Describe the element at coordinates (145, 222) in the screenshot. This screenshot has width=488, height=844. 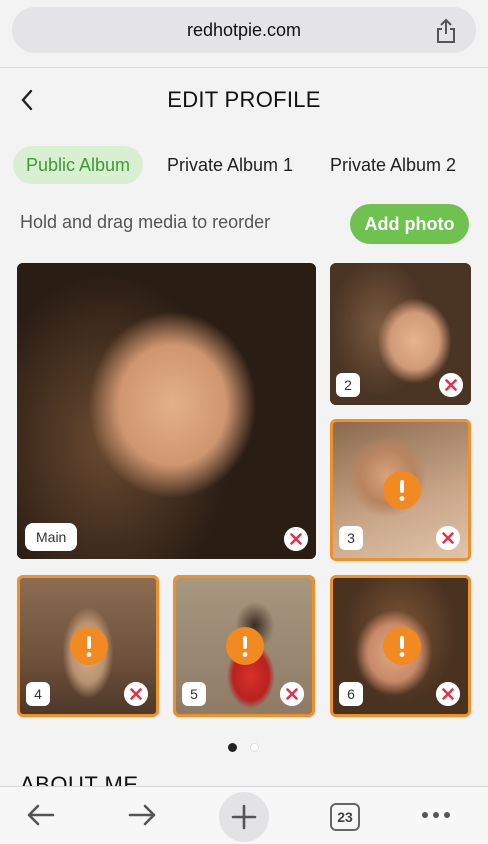
I see `reorder-hint: Hold and drag media to reorder` at that location.